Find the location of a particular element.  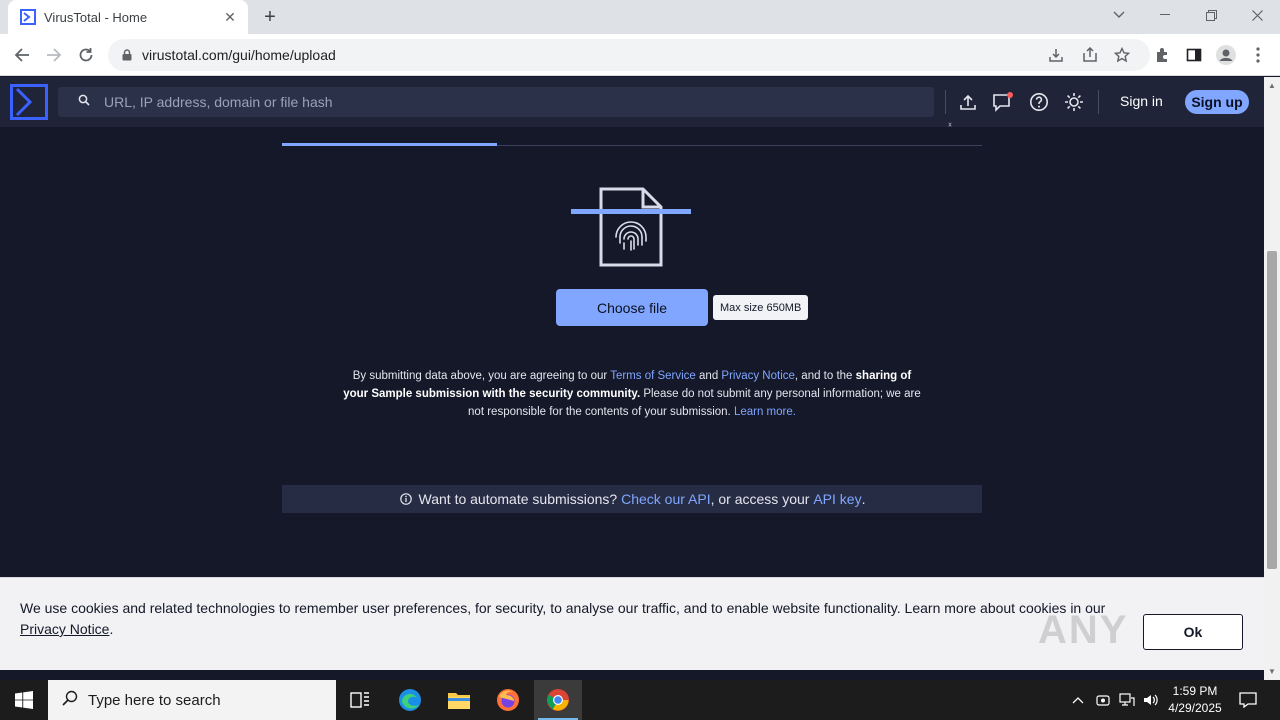

scrollbar-thumb is located at coordinates (1272, 410).